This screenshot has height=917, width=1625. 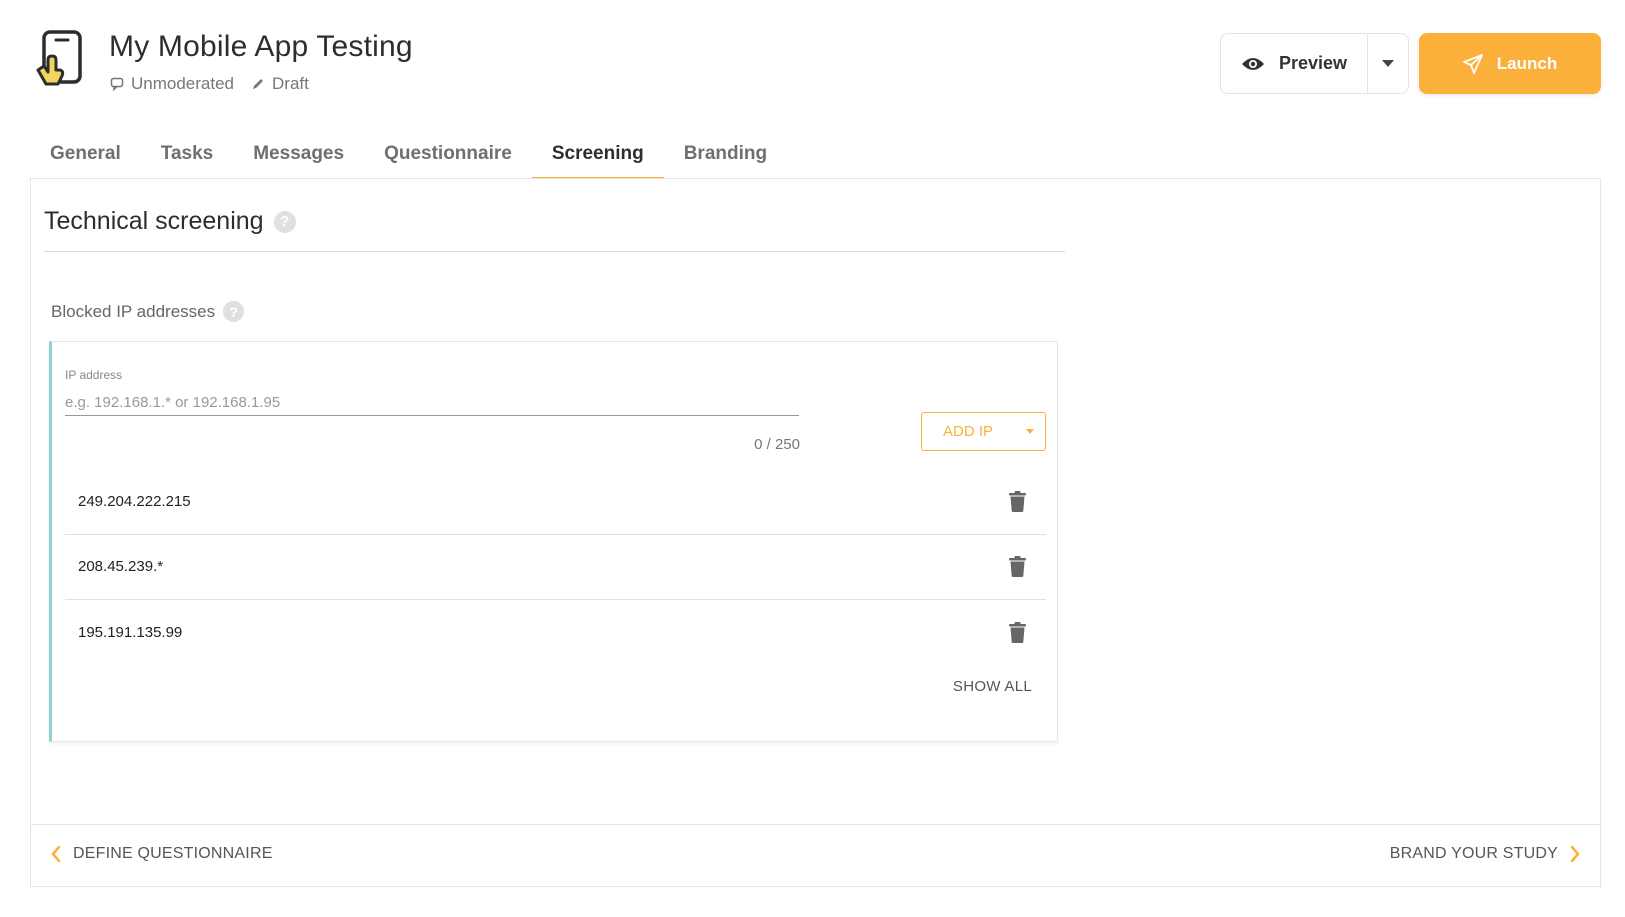 What do you see at coordinates (1575, 854) in the screenshot?
I see `chevron-right-icon` at bounding box center [1575, 854].